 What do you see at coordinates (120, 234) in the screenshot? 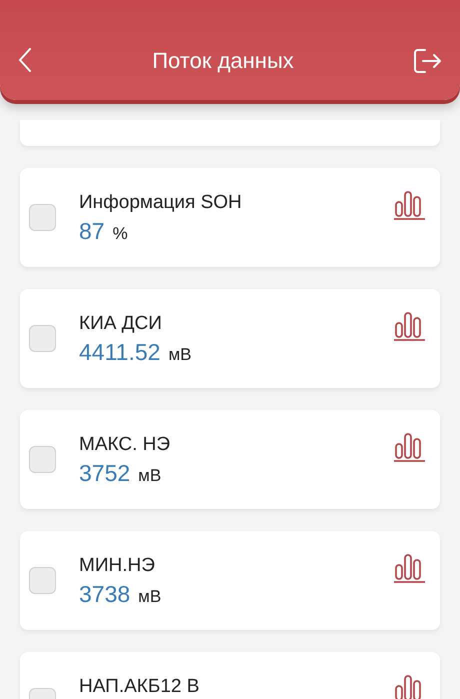
I see `unit-label: %` at bounding box center [120, 234].